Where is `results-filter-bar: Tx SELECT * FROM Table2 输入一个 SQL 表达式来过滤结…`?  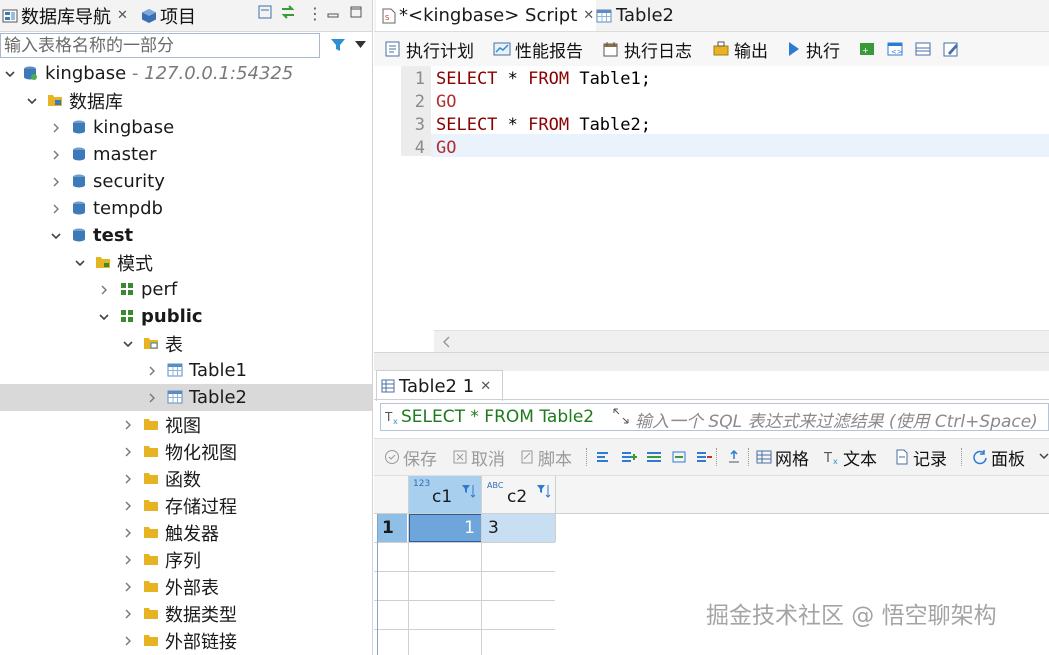 results-filter-bar: Tx SELECT * FROM Table2 输入一个 SQL 表达式来过滤结… is located at coordinates (714, 417).